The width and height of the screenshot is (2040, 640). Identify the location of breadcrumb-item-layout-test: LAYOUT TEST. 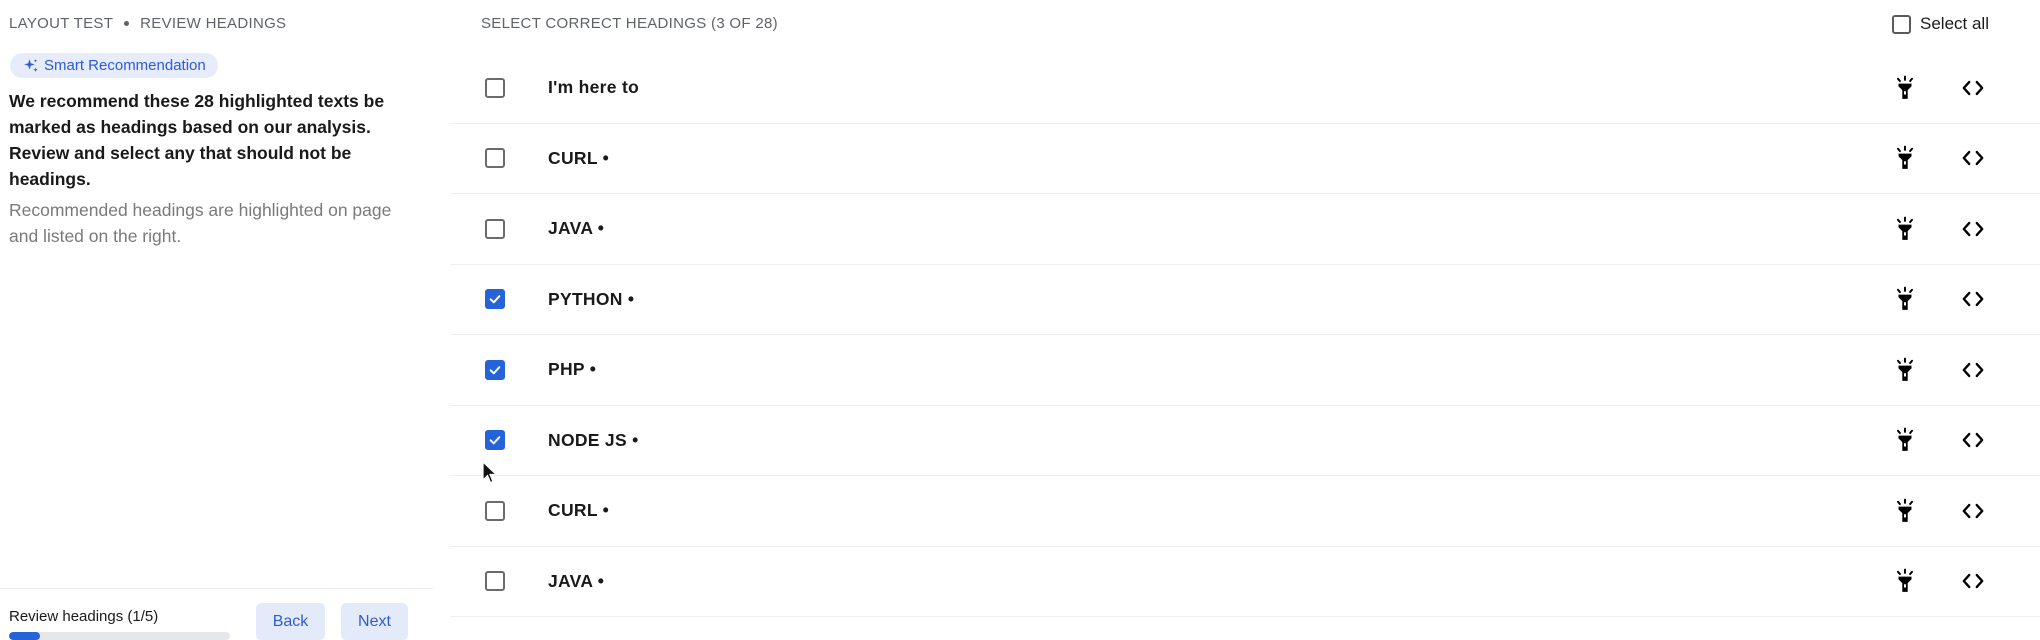
(61, 23).